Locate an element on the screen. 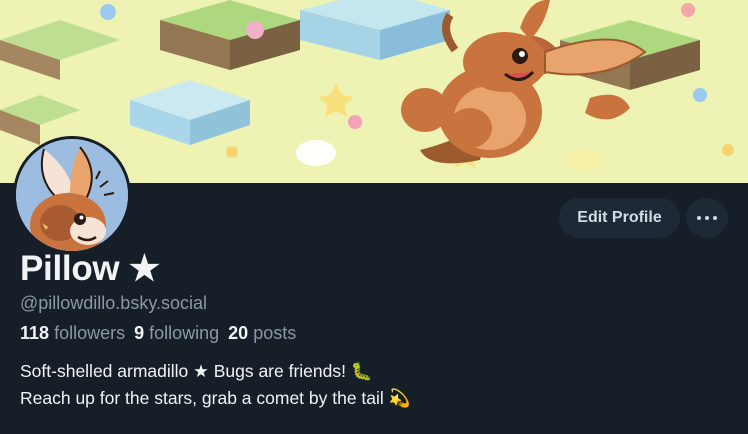  profile-stats: 118 followers 9 following 20 posts is located at coordinates (158, 333).